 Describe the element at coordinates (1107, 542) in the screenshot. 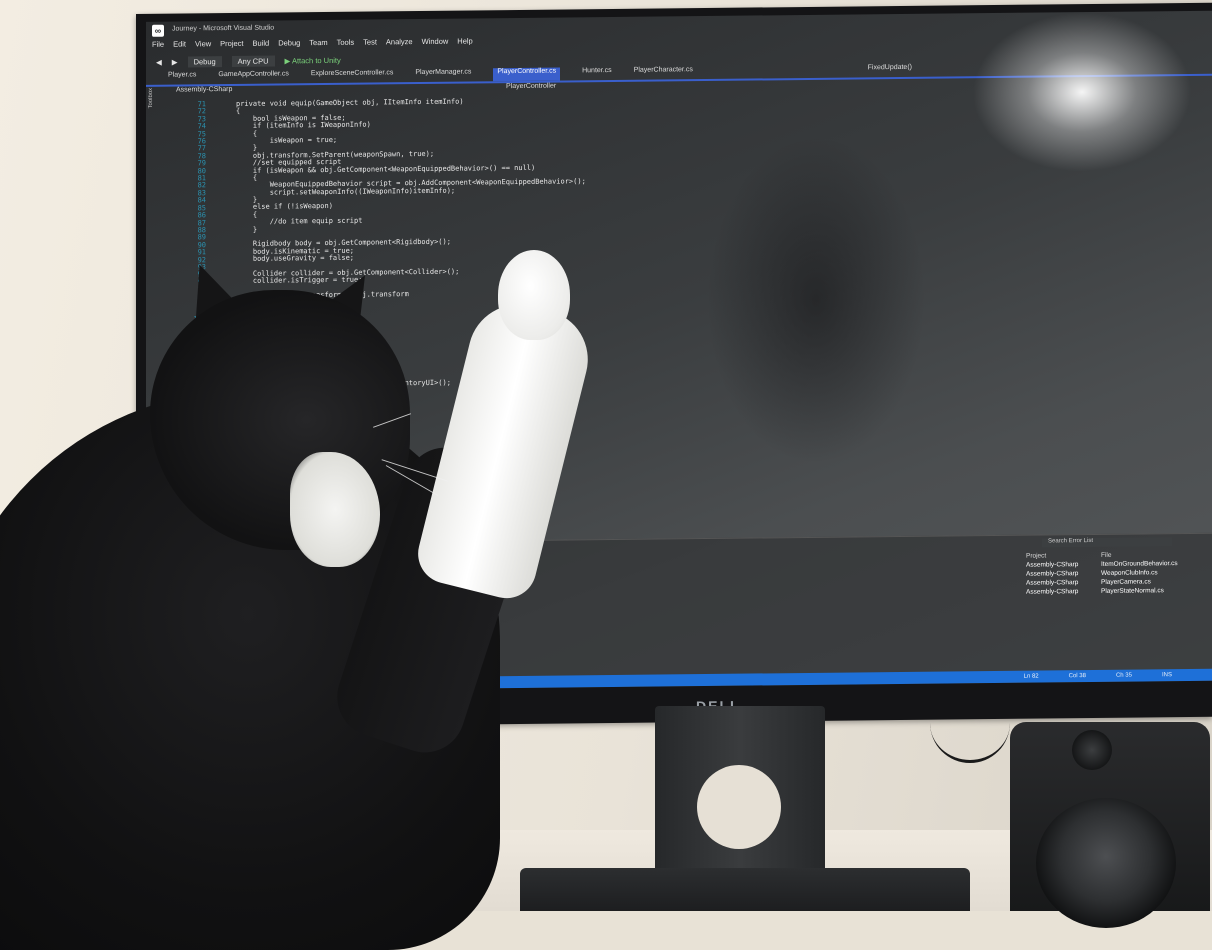

I see `error-search-input: Search Error List` at that location.